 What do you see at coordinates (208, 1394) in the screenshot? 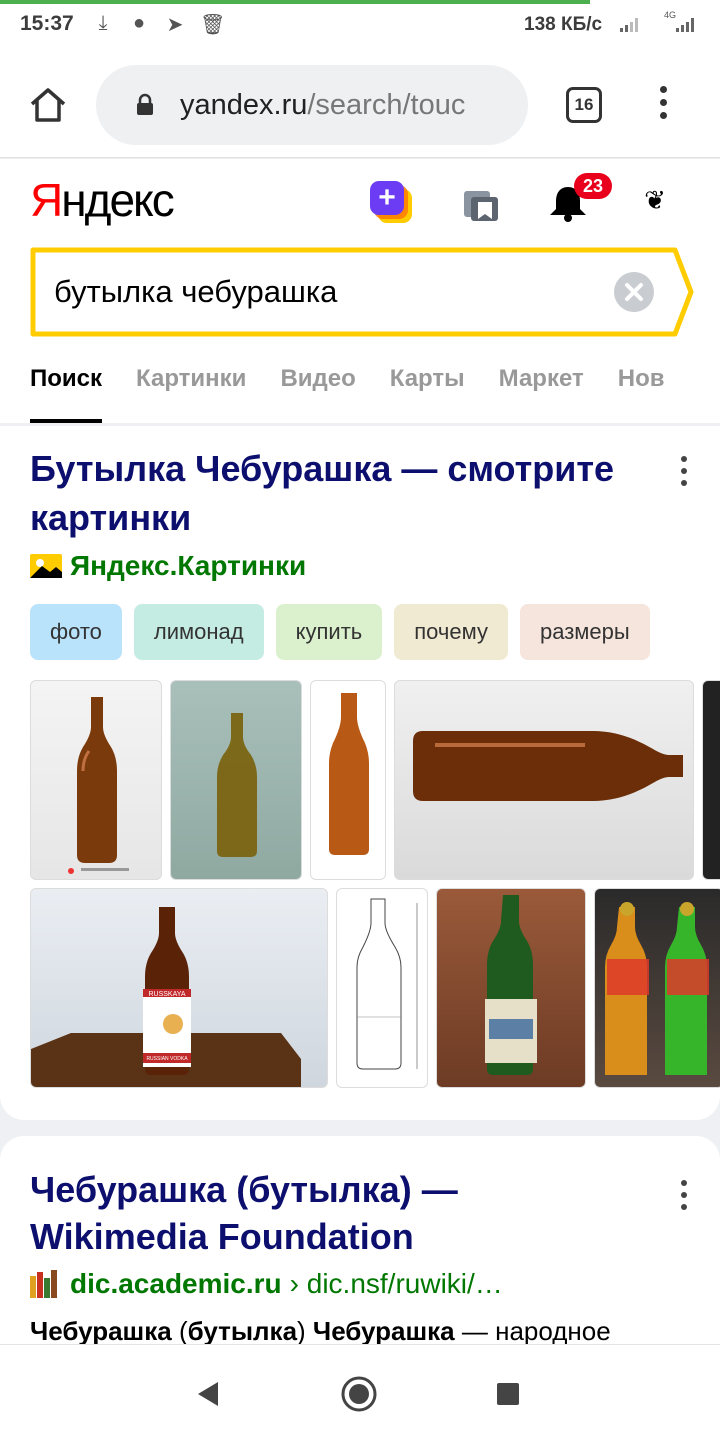
I see `back-icon` at bounding box center [208, 1394].